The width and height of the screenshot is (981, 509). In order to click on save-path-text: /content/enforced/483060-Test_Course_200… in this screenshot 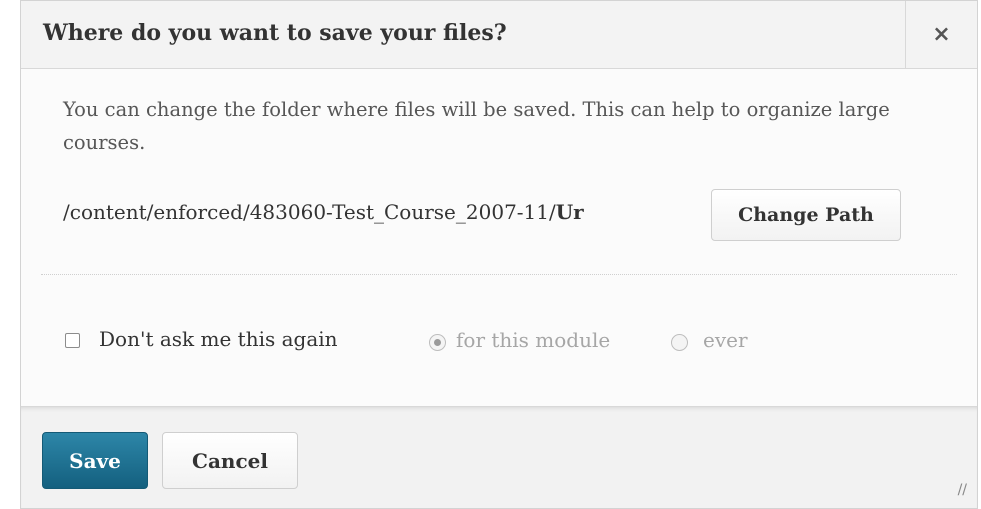, I will do `click(381, 212)`.